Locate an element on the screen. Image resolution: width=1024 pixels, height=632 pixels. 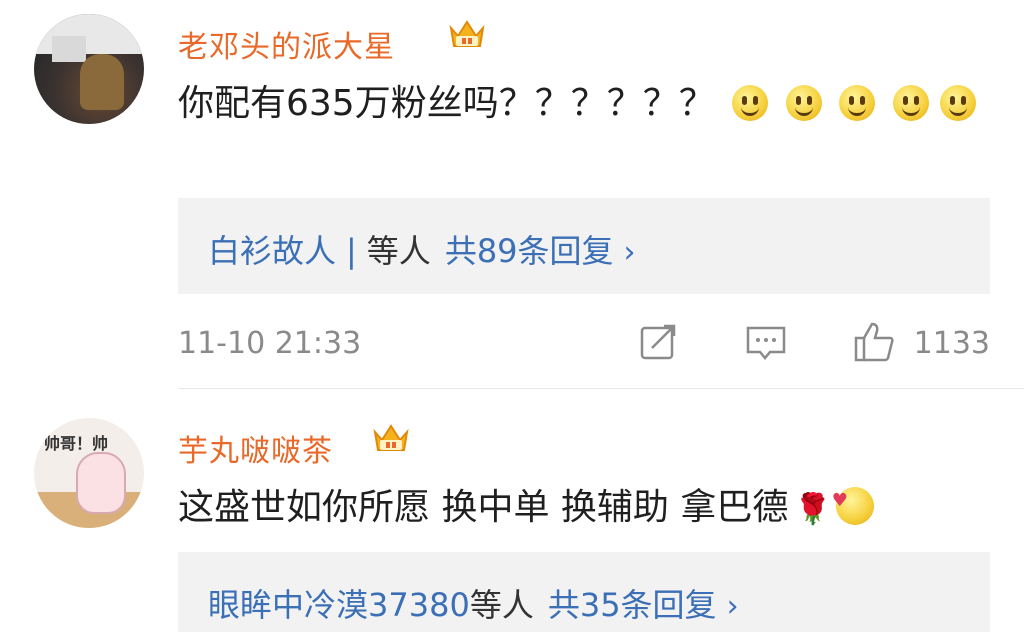
comment-meta-bar: 11-10 21:33 1133 is located at coordinates (584, 344).